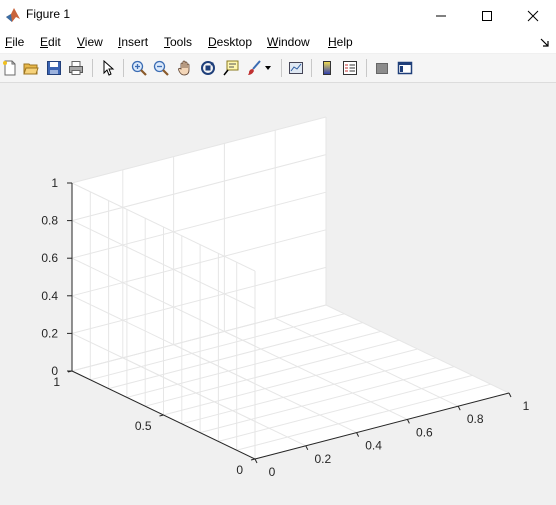  Describe the element at coordinates (526, 406) in the screenshot. I see `x-tick-label: 1` at that location.